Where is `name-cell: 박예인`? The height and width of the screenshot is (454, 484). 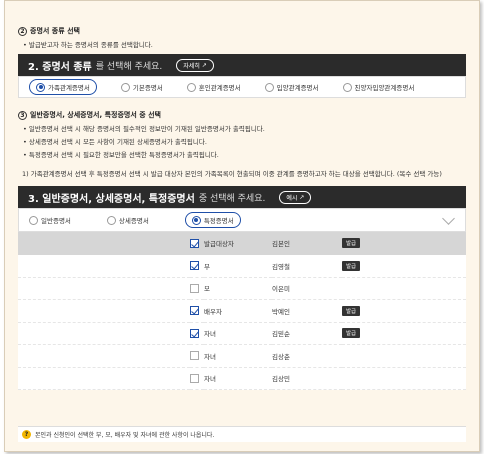
name-cell: 박예인 is located at coordinates (281, 311).